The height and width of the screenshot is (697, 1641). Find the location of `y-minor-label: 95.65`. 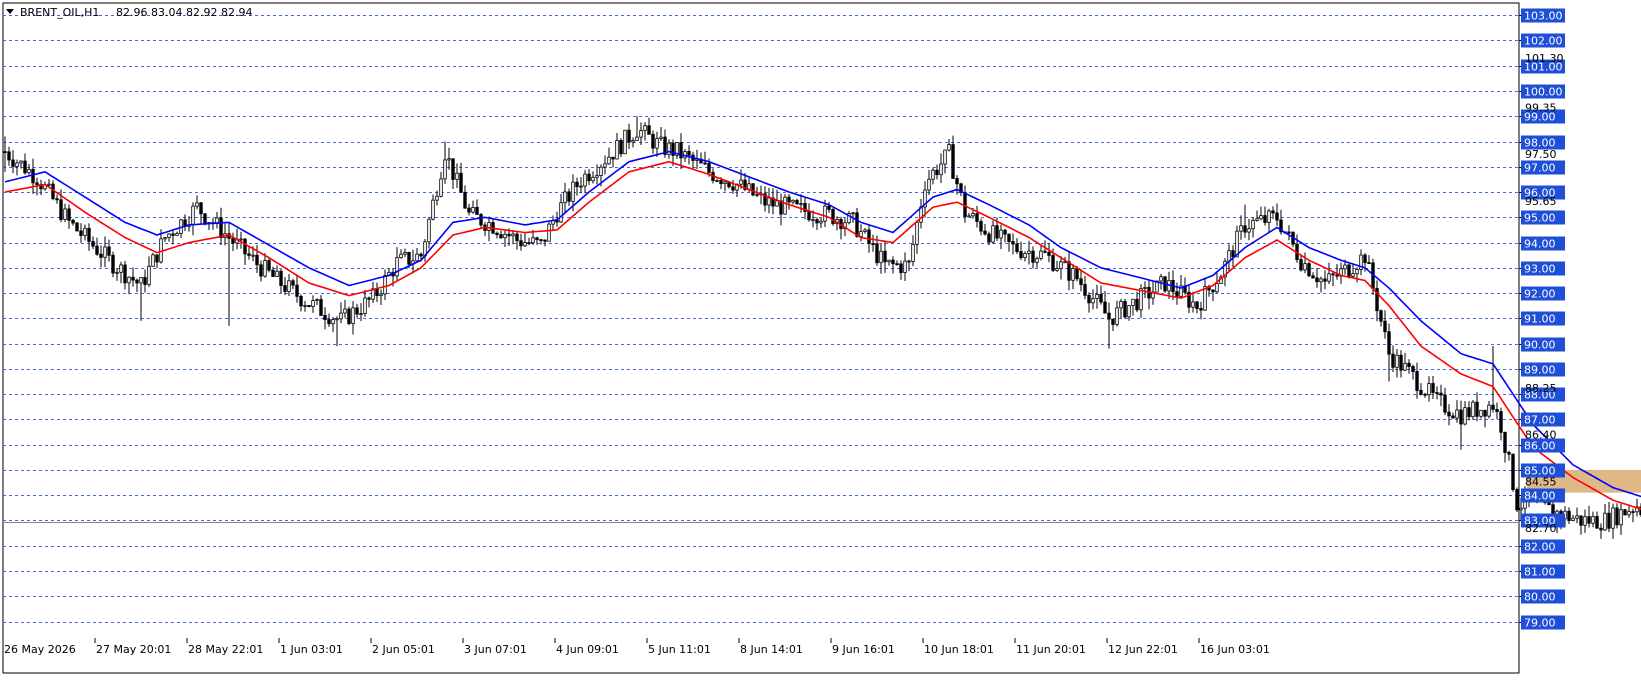

y-minor-label: 95.65 is located at coordinates (1541, 201).